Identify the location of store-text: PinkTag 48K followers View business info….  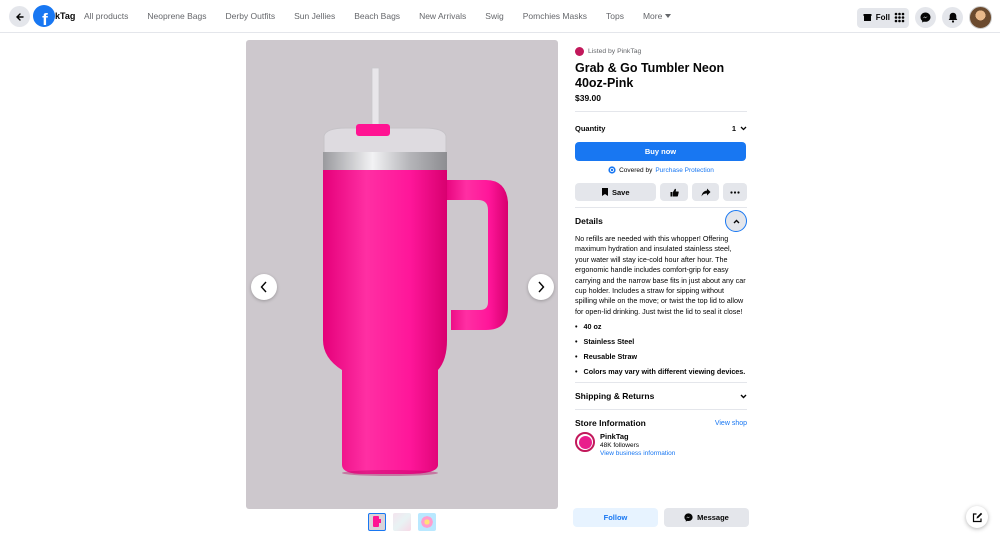
(637, 444).